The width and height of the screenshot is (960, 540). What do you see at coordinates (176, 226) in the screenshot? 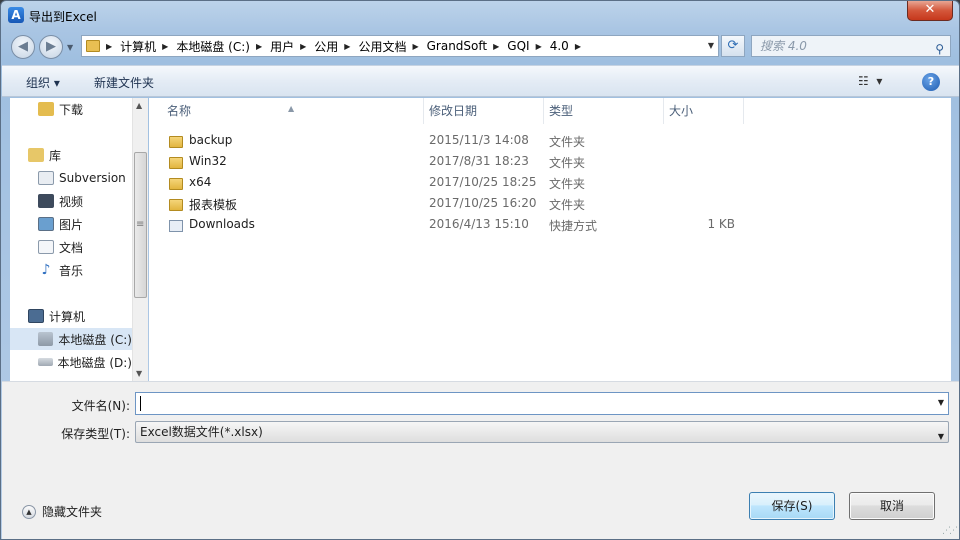
I see `shortcut-icon` at bounding box center [176, 226].